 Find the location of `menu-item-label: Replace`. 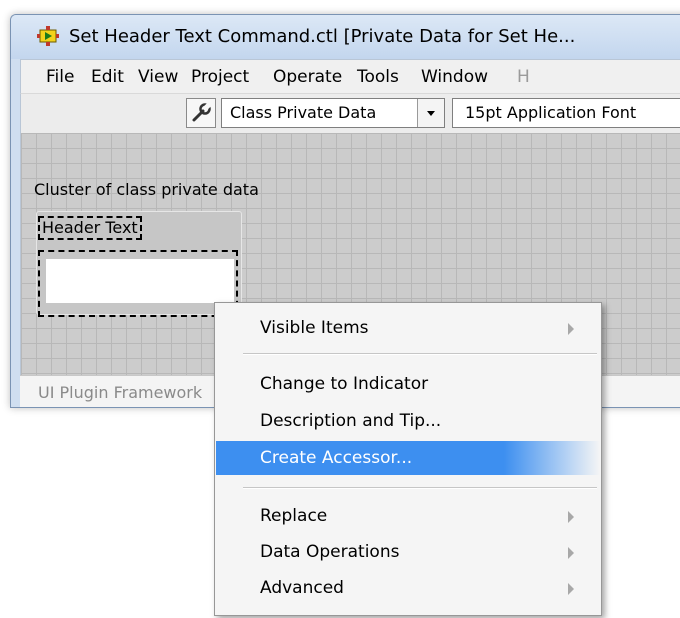

menu-item-label: Replace is located at coordinates (294, 516).